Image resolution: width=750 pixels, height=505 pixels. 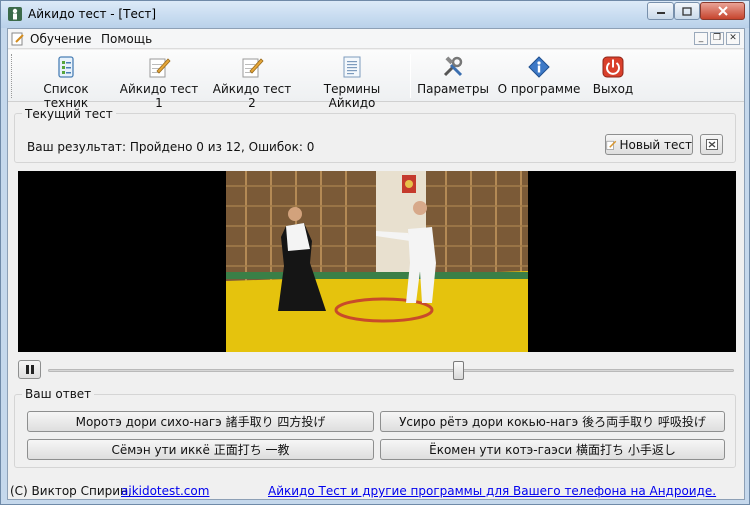 What do you see at coordinates (71, 491) in the screenshot?
I see `copyright-text: (C) Виктор Спирин,` at bounding box center [71, 491].